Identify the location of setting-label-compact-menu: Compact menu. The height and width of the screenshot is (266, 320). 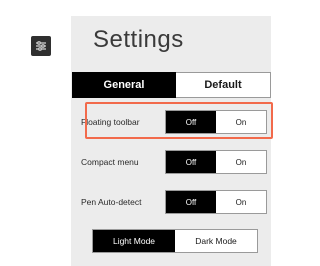
(110, 162).